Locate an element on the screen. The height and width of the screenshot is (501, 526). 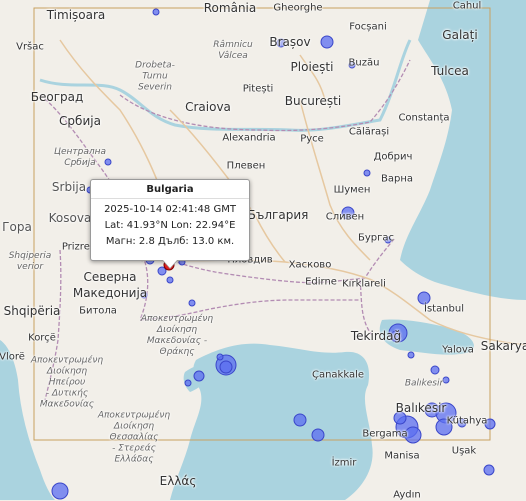
popup-tip is located at coordinates (170, 264).